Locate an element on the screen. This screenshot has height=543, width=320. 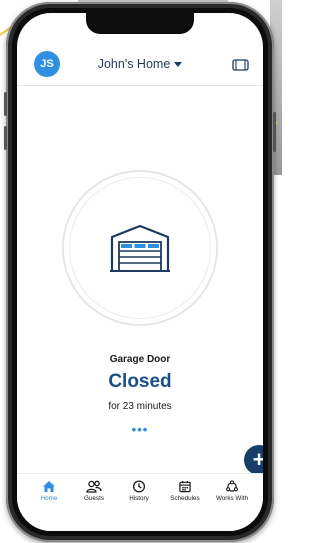
nav-item-history: History is located at coordinates (139, 491).